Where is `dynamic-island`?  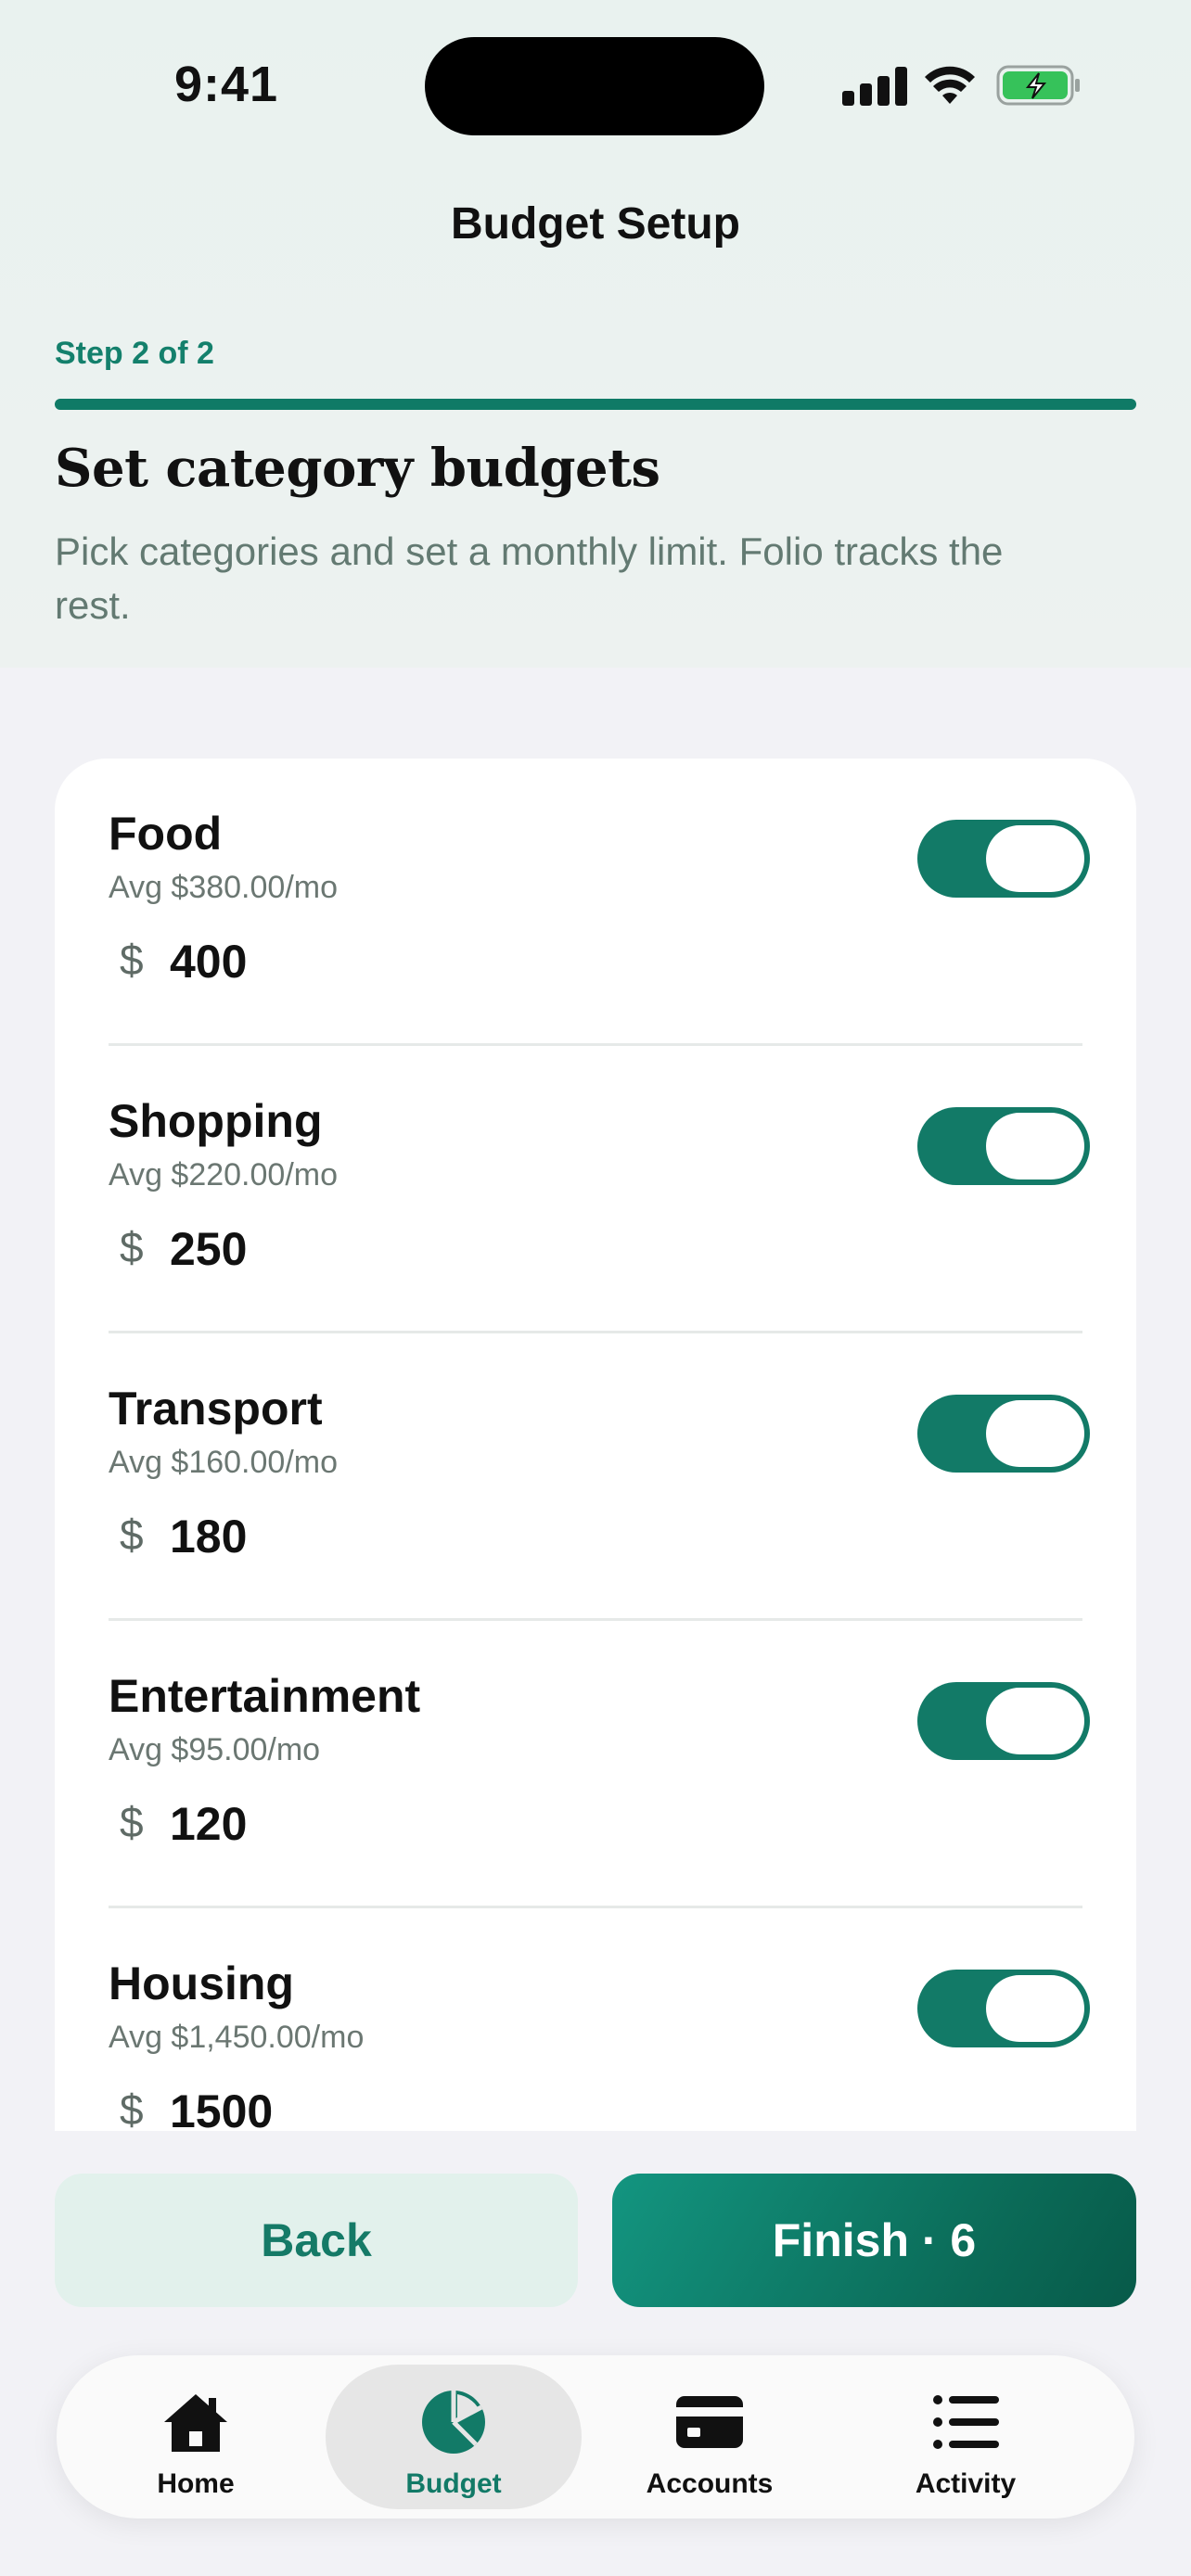
dynamic-island is located at coordinates (594, 86).